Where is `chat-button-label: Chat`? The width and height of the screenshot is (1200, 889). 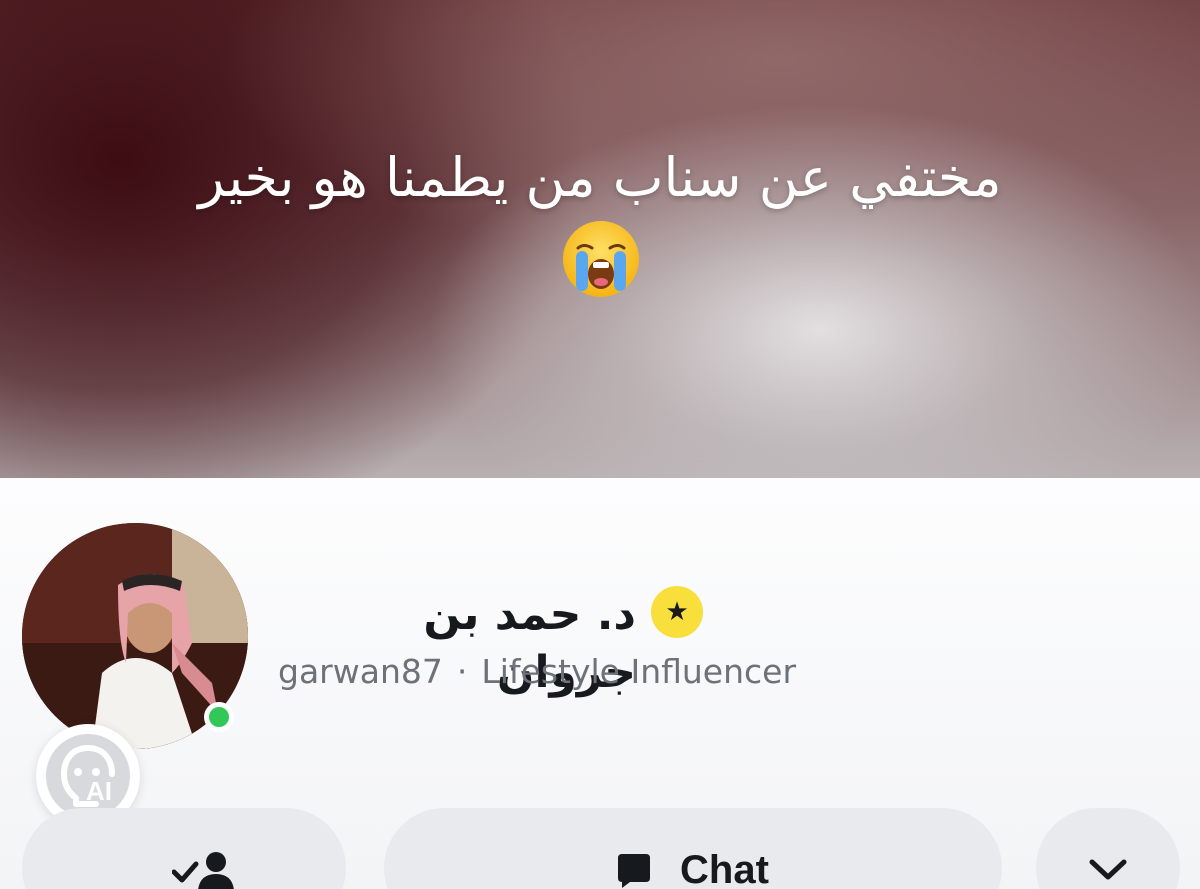
chat-button-label: Chat is located at coordinates (724, 868).